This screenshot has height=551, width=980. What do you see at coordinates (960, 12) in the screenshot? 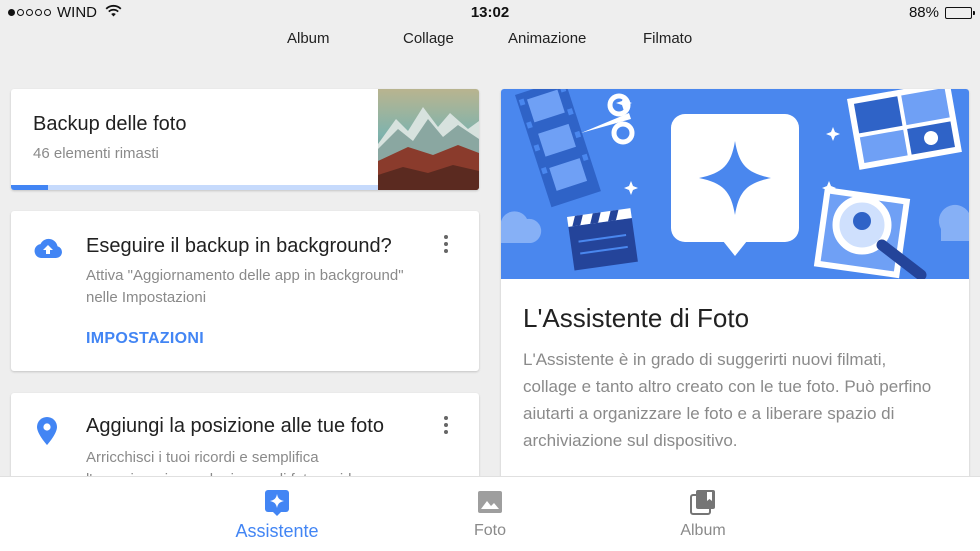
I see `battery-icon` at bounding box center [960, 12].